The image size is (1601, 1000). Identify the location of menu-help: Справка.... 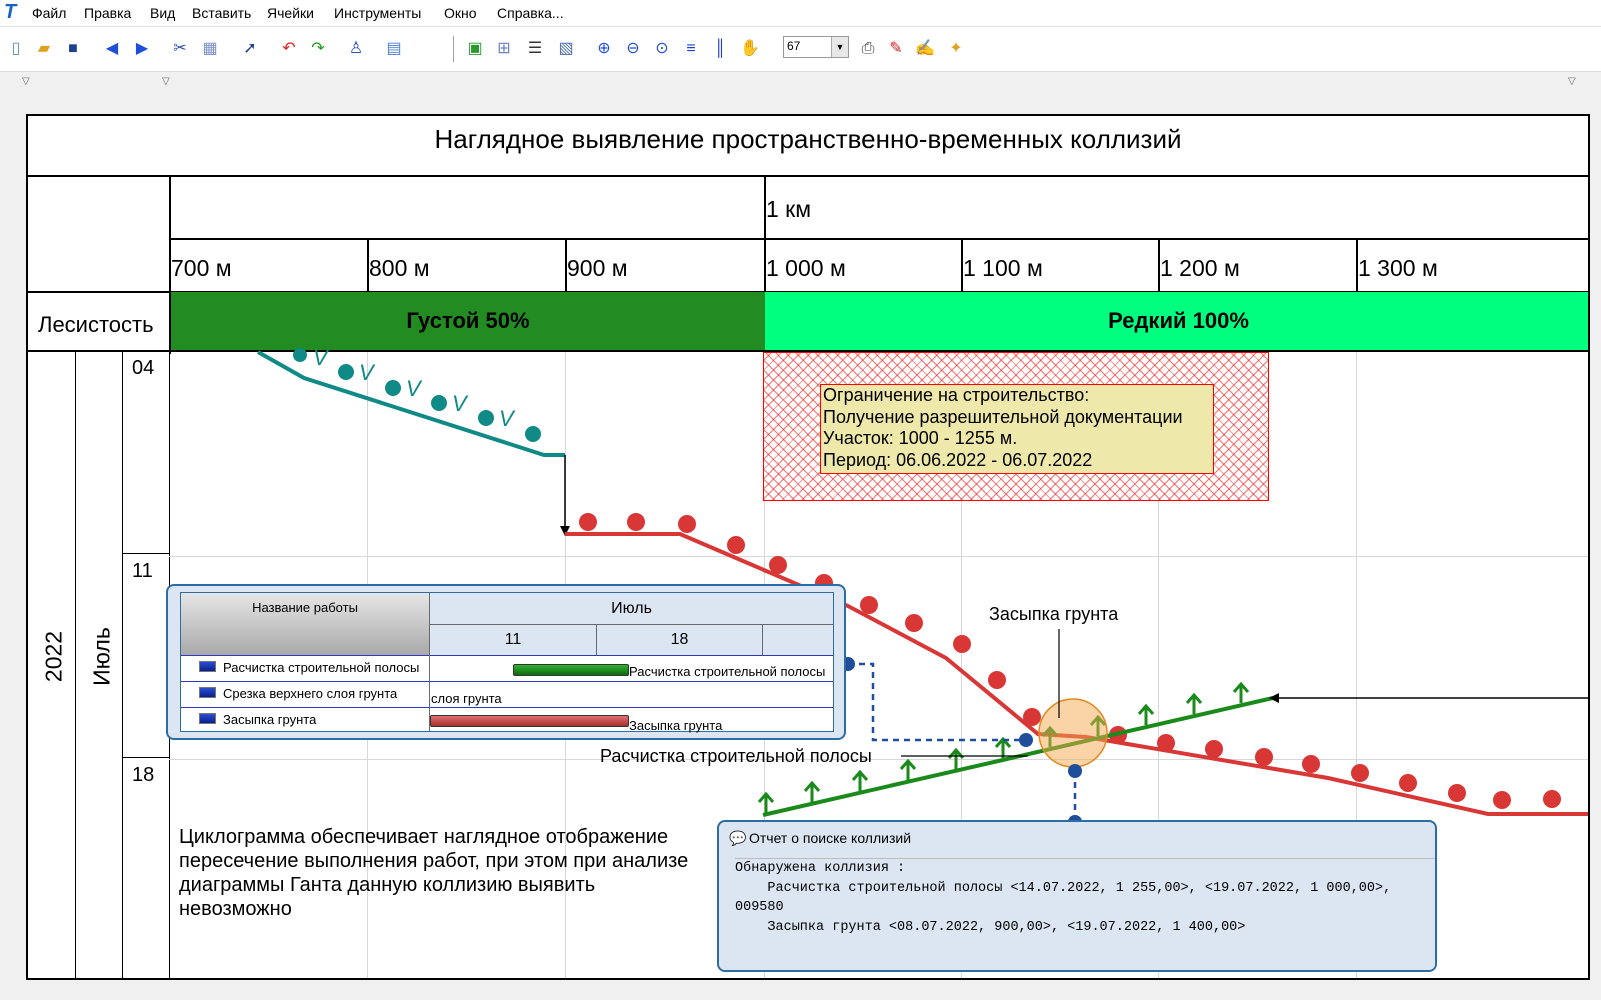
(530, 13).